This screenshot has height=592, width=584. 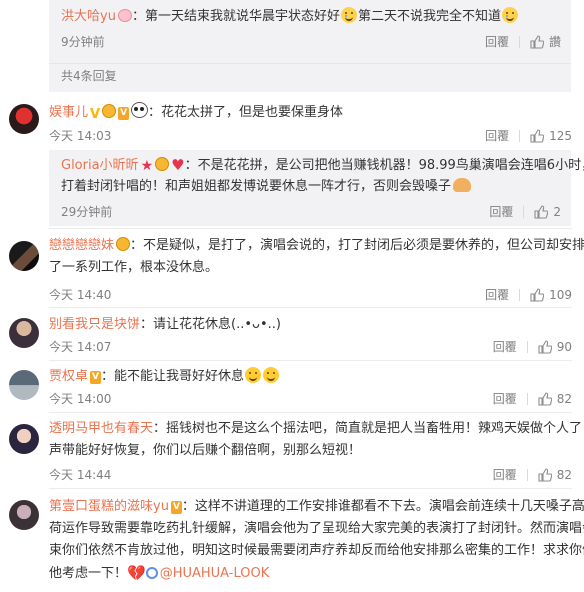 I want to click on like-button: 90, so click(x=555, y=347).